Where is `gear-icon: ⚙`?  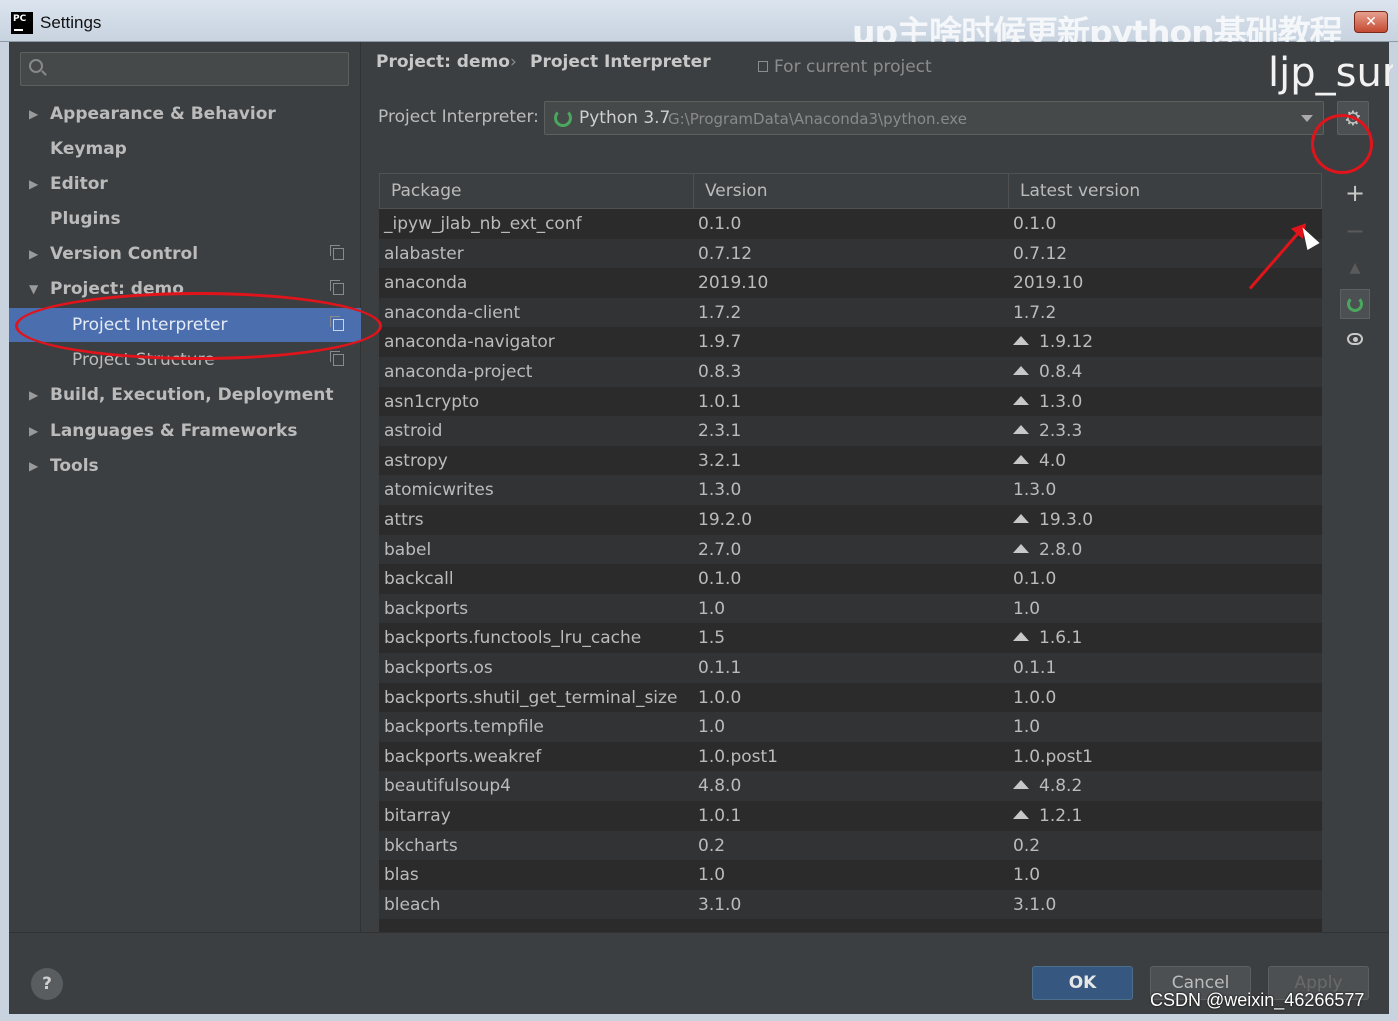
gear-icon: ⚙ is located at coordinates (1353, 118).